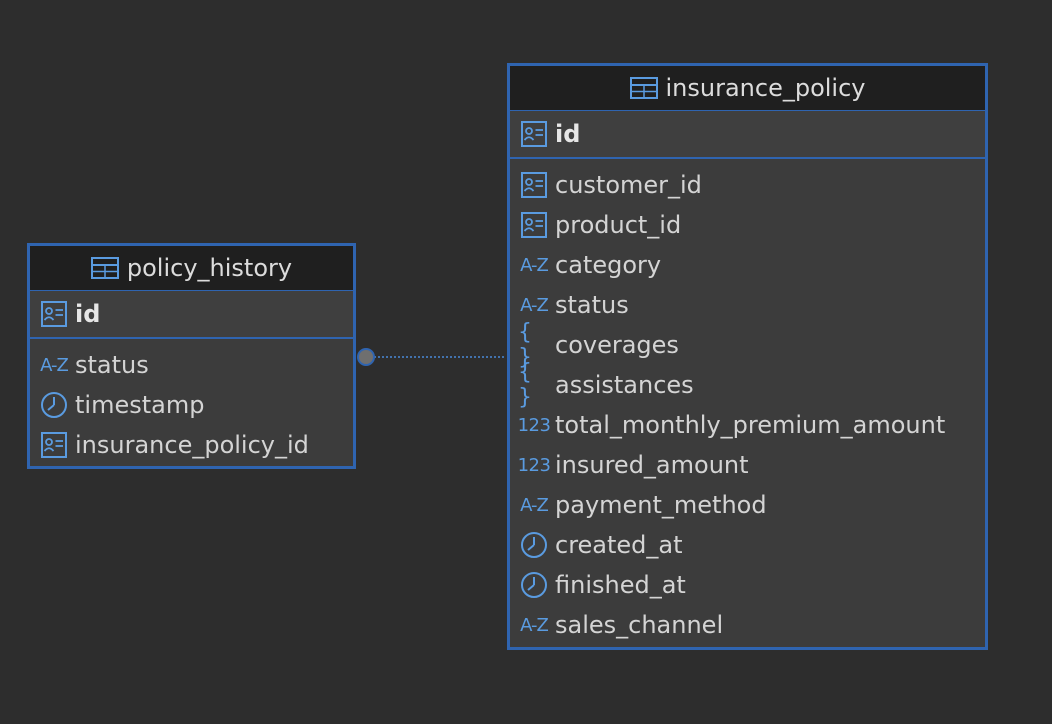 The image size is (1052, 724). I want to click on column-row: A-Z payment_method, so click(747, 505).